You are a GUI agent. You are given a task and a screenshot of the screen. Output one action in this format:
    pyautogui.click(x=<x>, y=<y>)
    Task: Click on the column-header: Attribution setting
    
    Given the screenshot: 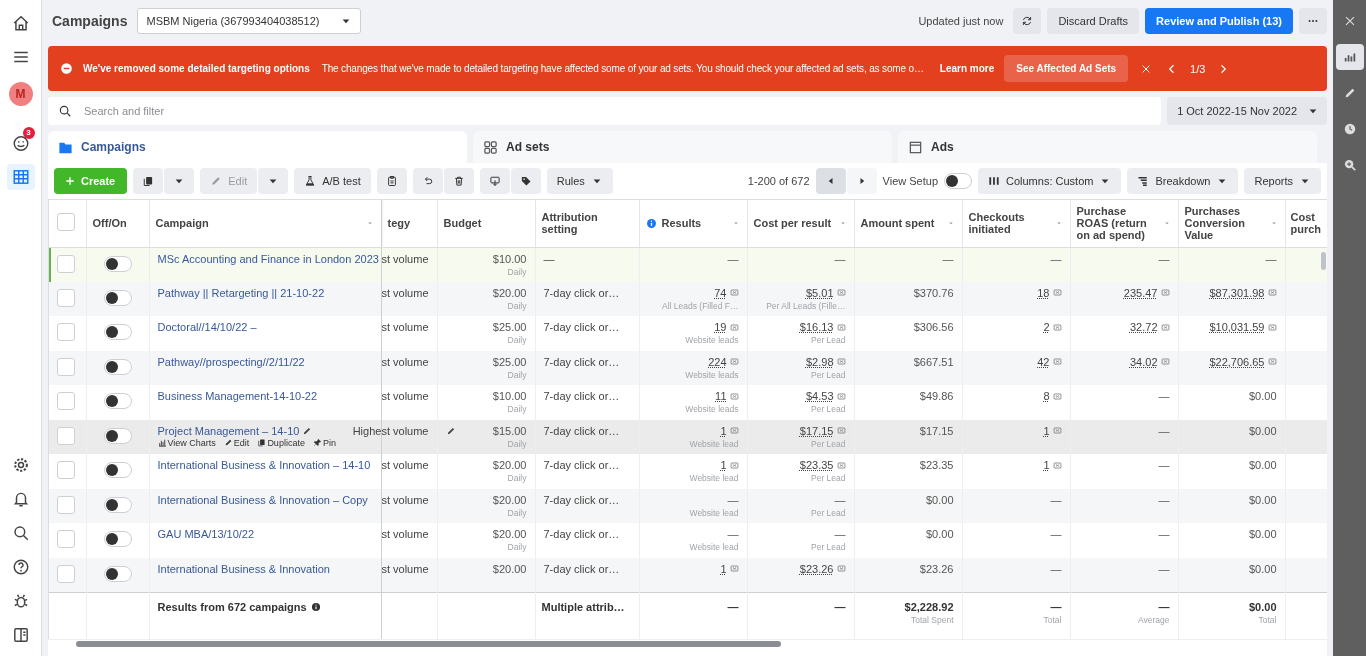 What is the action you would take?
    pyautogui.click(x=587, y=223)
    